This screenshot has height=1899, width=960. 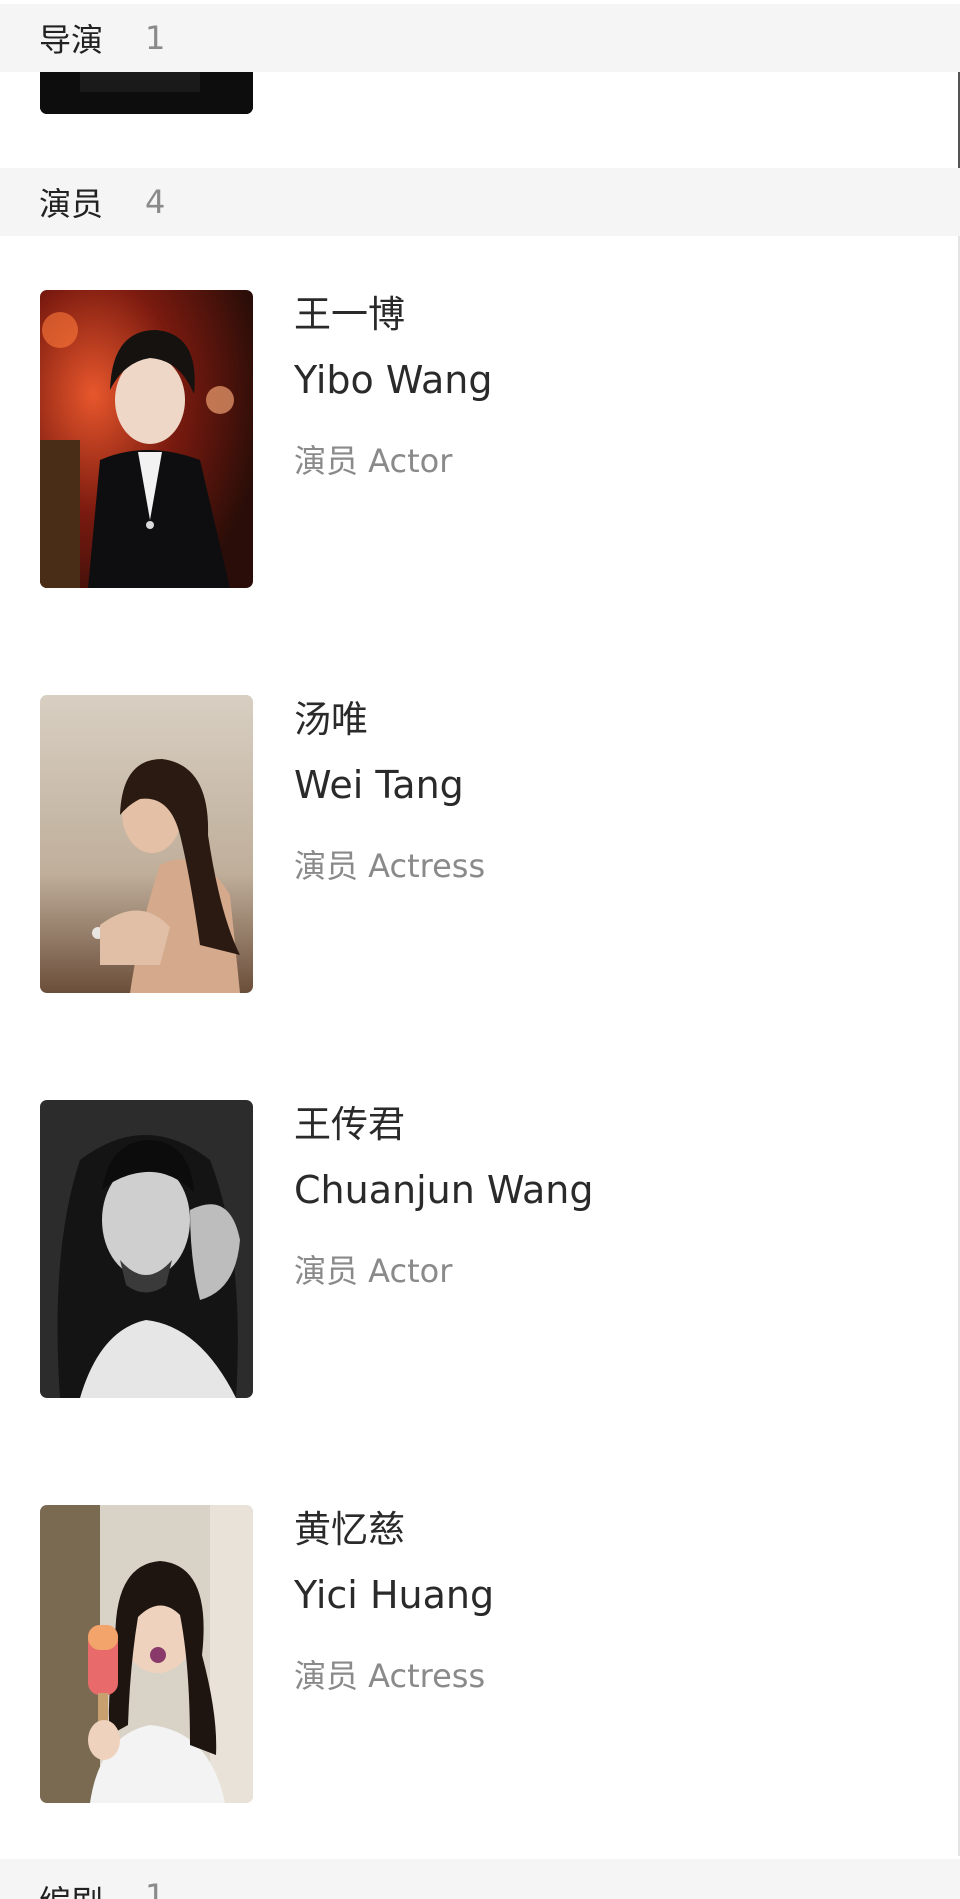 I want to click on section-title: 编剧, so click(x=71, y=1888).